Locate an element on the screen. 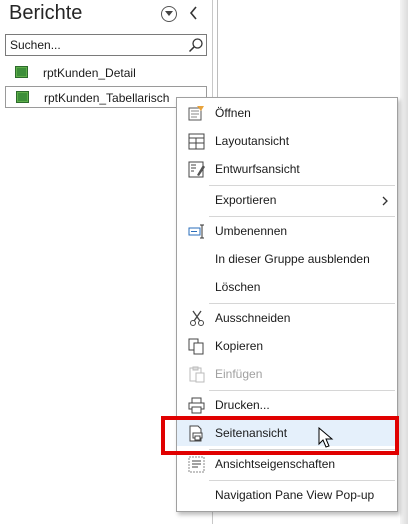 Image resolution: width=408 pixels, height=524 pixels. nav-item-label: rptKunden_Tabellarisch is located at coordinates (107, 98).